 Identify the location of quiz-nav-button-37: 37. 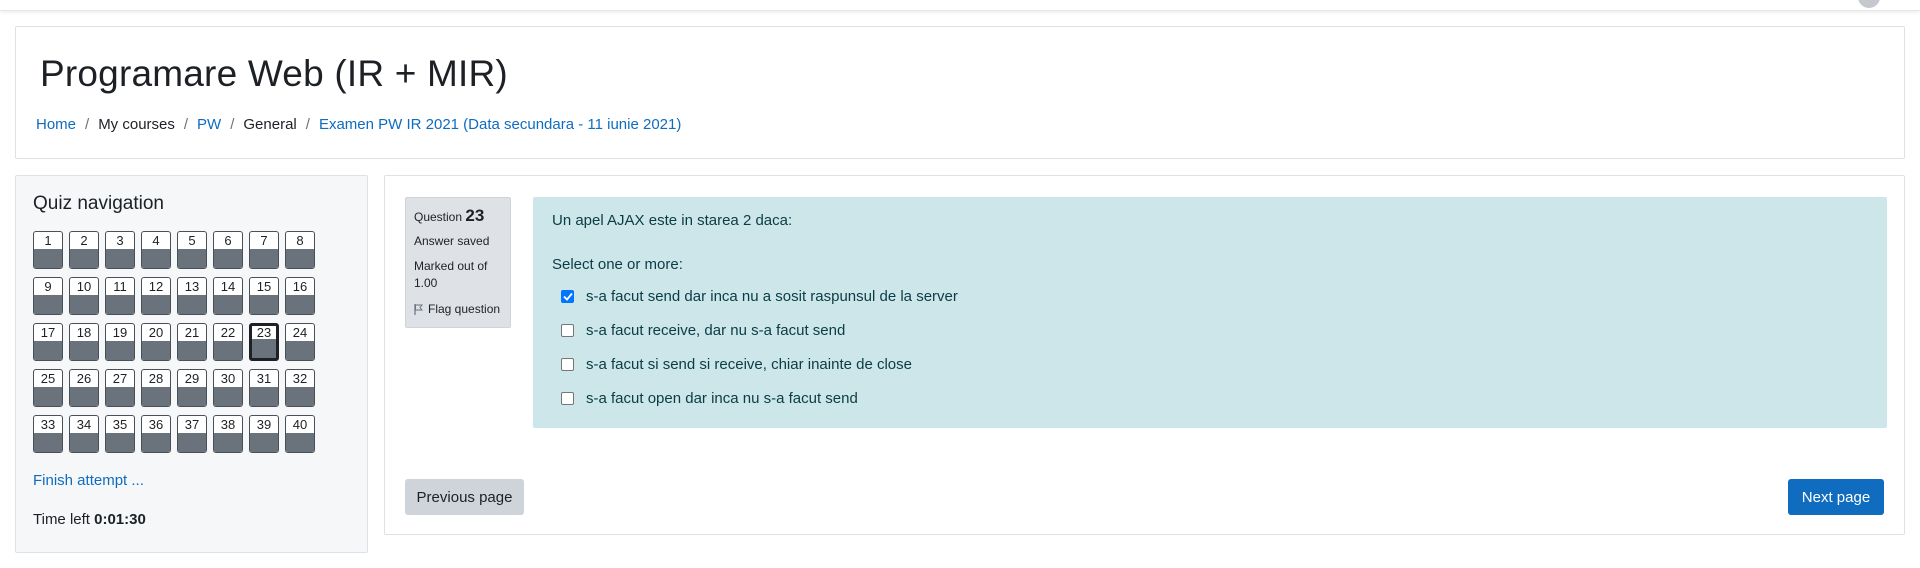
(192, 434).